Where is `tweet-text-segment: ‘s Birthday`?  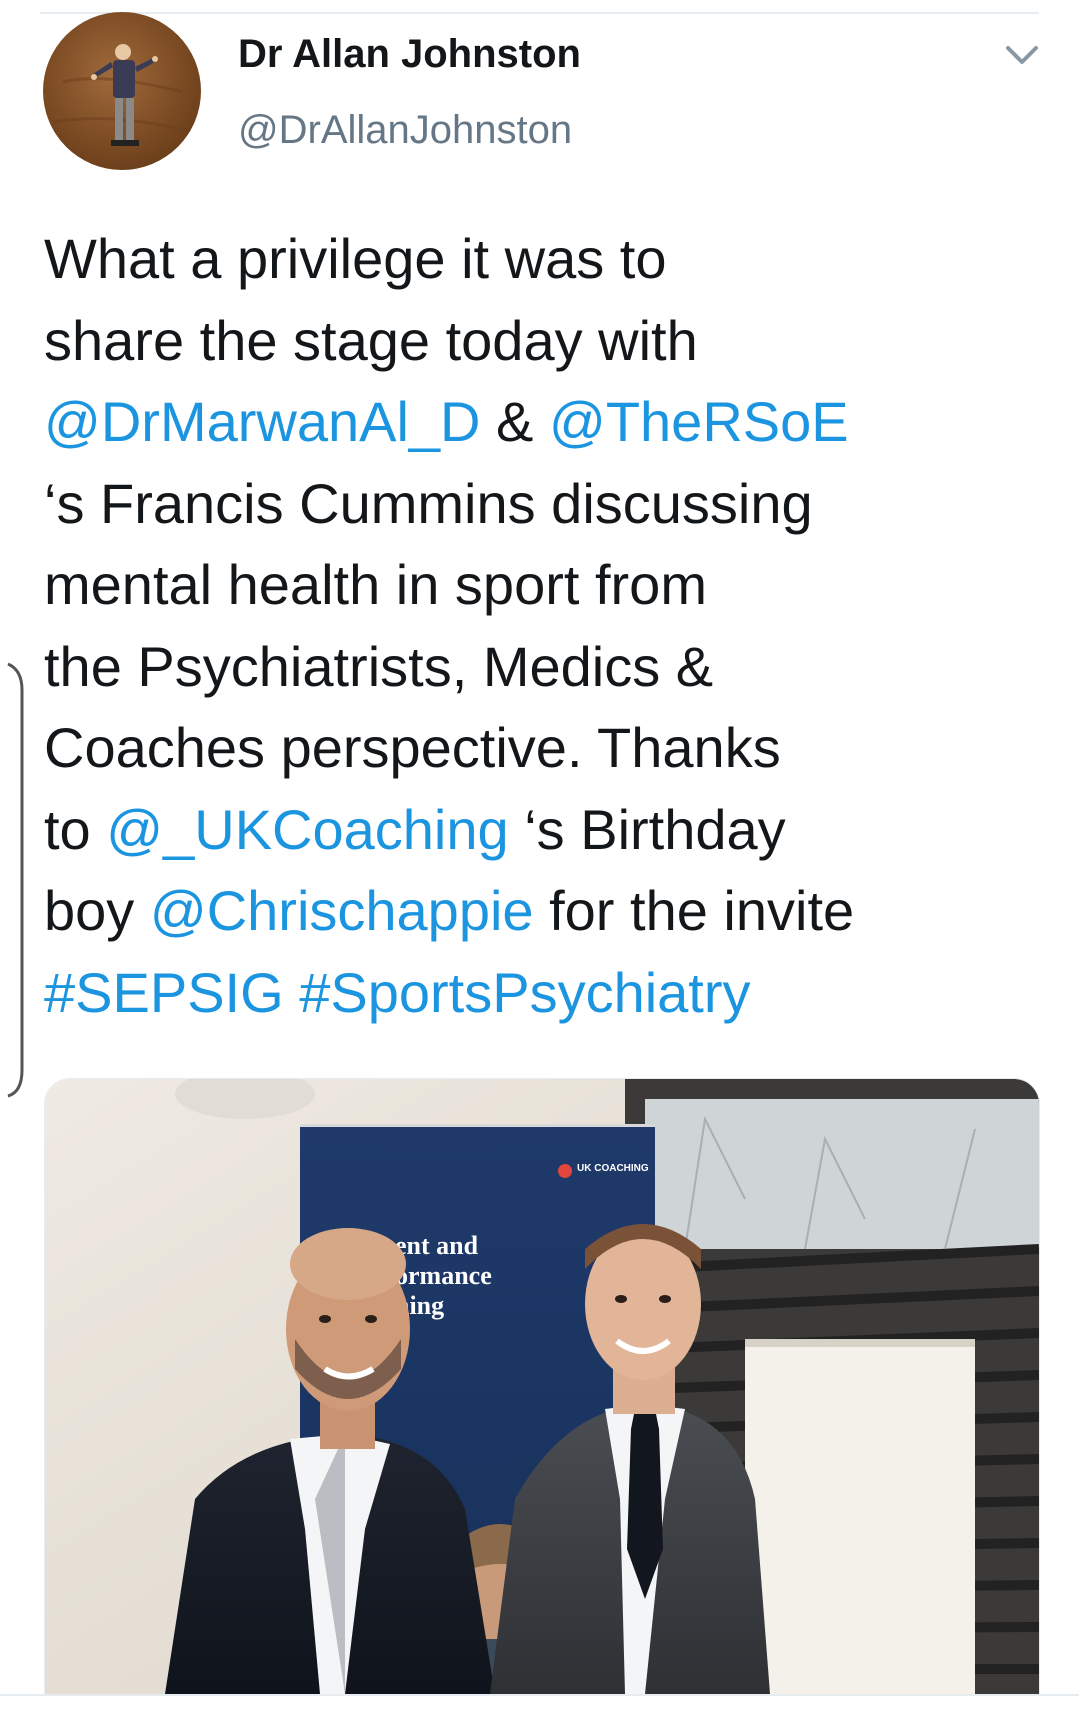 tweet-text-segment: ‘s Birthday is located at coordinates (647, 829).